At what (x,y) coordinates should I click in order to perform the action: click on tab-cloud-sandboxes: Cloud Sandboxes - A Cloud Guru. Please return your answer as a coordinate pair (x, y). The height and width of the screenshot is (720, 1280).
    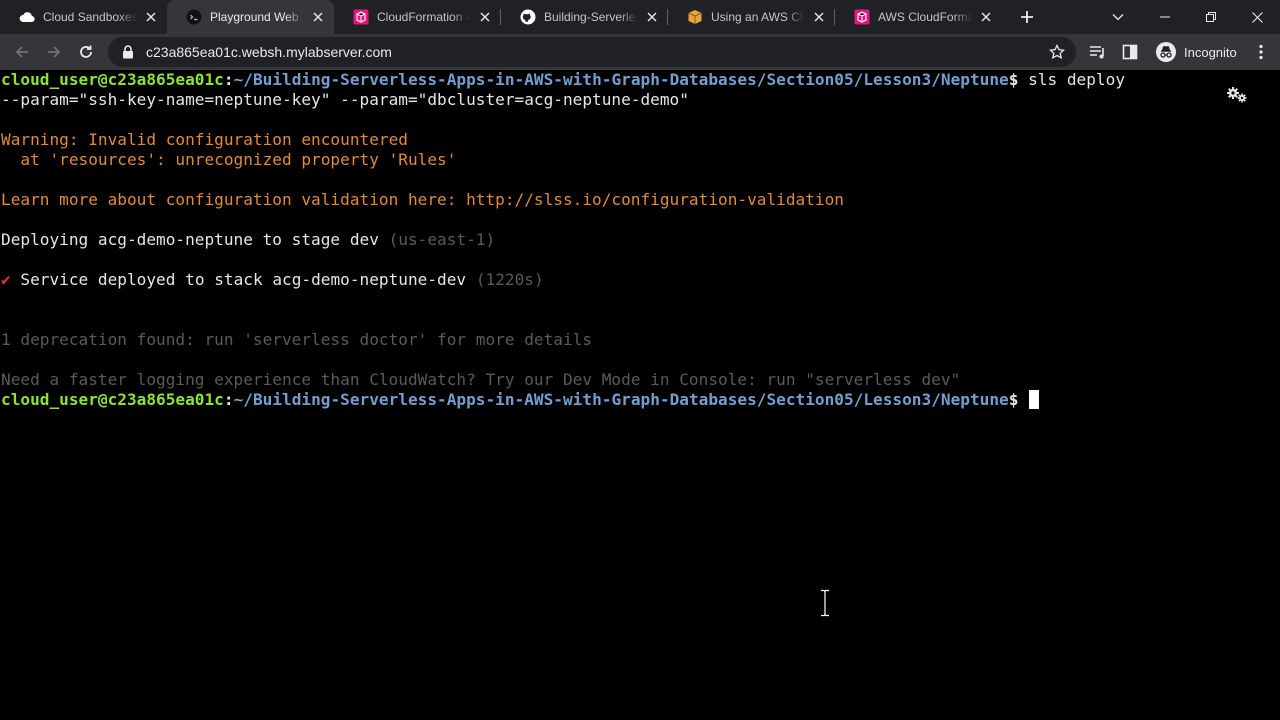
    Looking at the image, I should click on (83, 17).